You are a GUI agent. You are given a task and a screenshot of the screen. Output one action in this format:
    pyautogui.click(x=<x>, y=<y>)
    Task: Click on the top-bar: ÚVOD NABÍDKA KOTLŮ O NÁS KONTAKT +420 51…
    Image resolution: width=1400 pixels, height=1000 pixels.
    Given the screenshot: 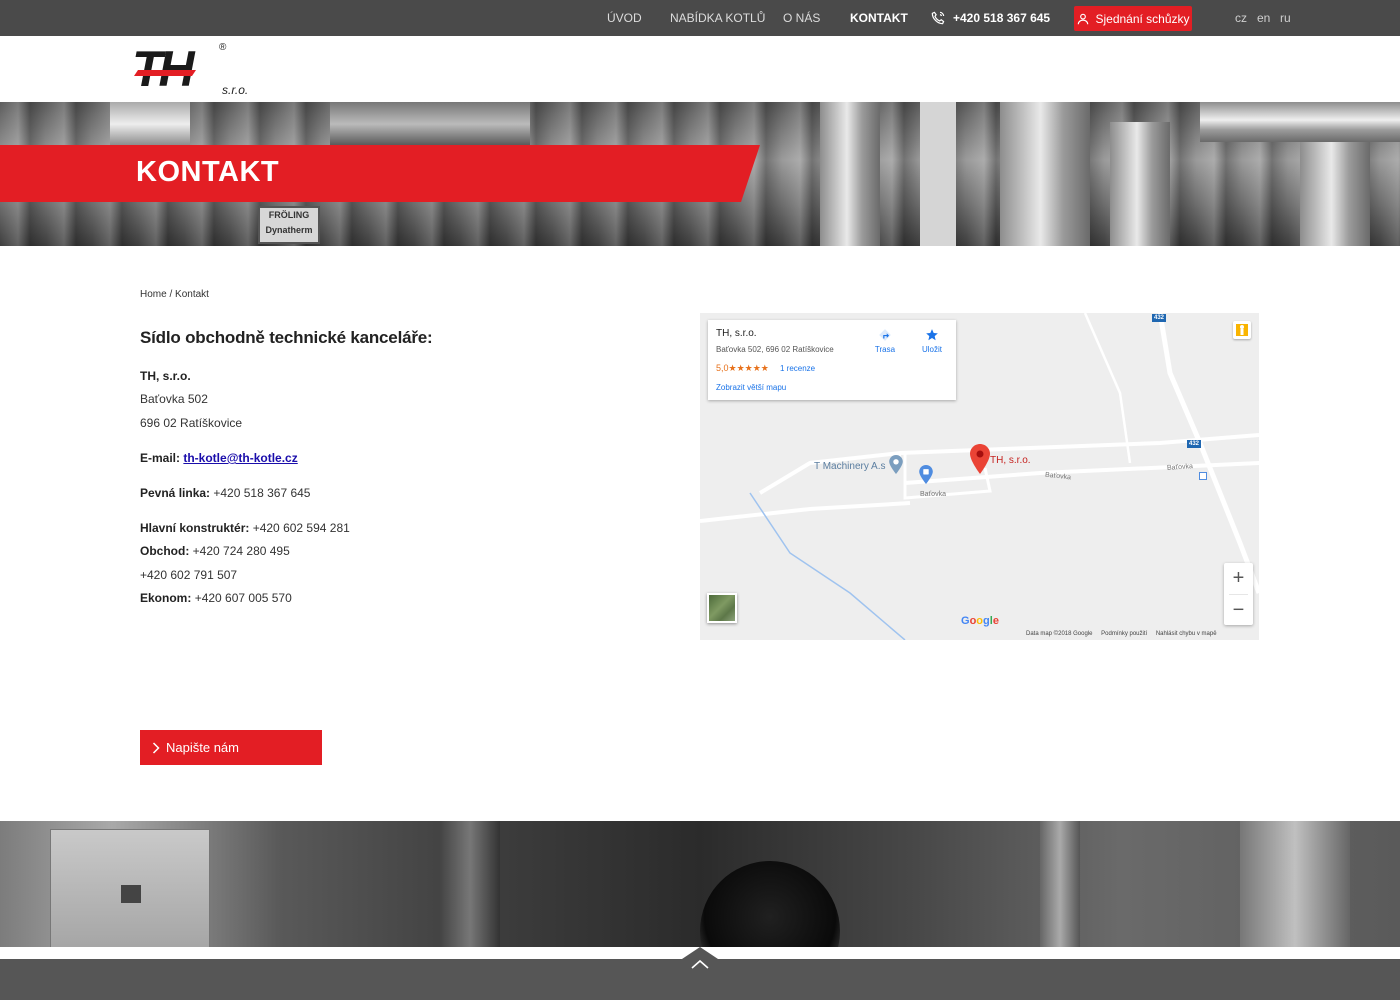 What is the action you would take?
    pyautogui.click(x=700, y=18)
    